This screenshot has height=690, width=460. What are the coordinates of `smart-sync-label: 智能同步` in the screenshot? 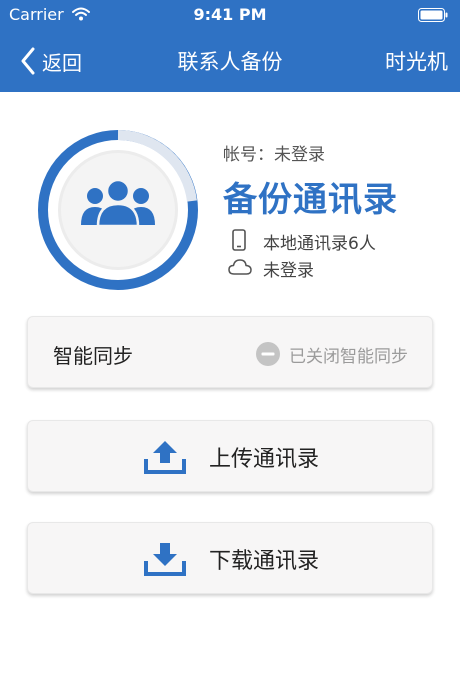 It's located at (93, 356).